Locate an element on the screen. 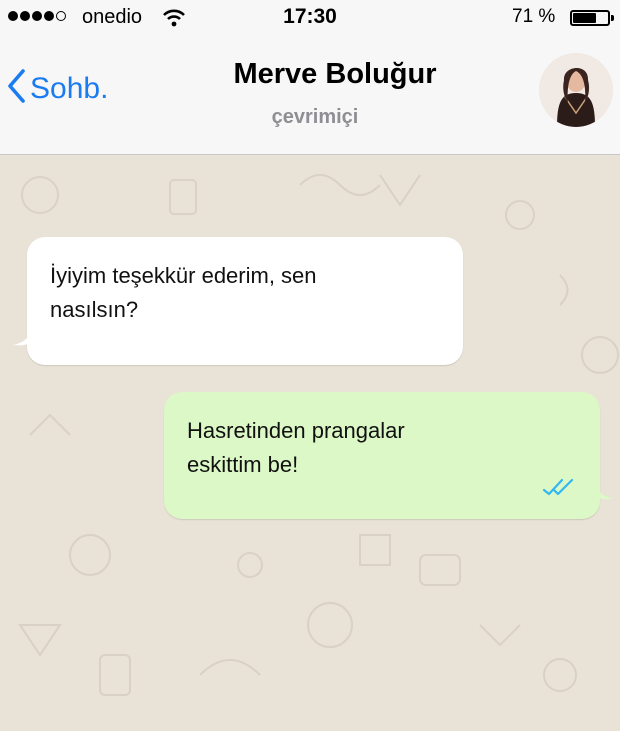  message-line: Hasretinden prangalar is located at coordinates (296, 430).